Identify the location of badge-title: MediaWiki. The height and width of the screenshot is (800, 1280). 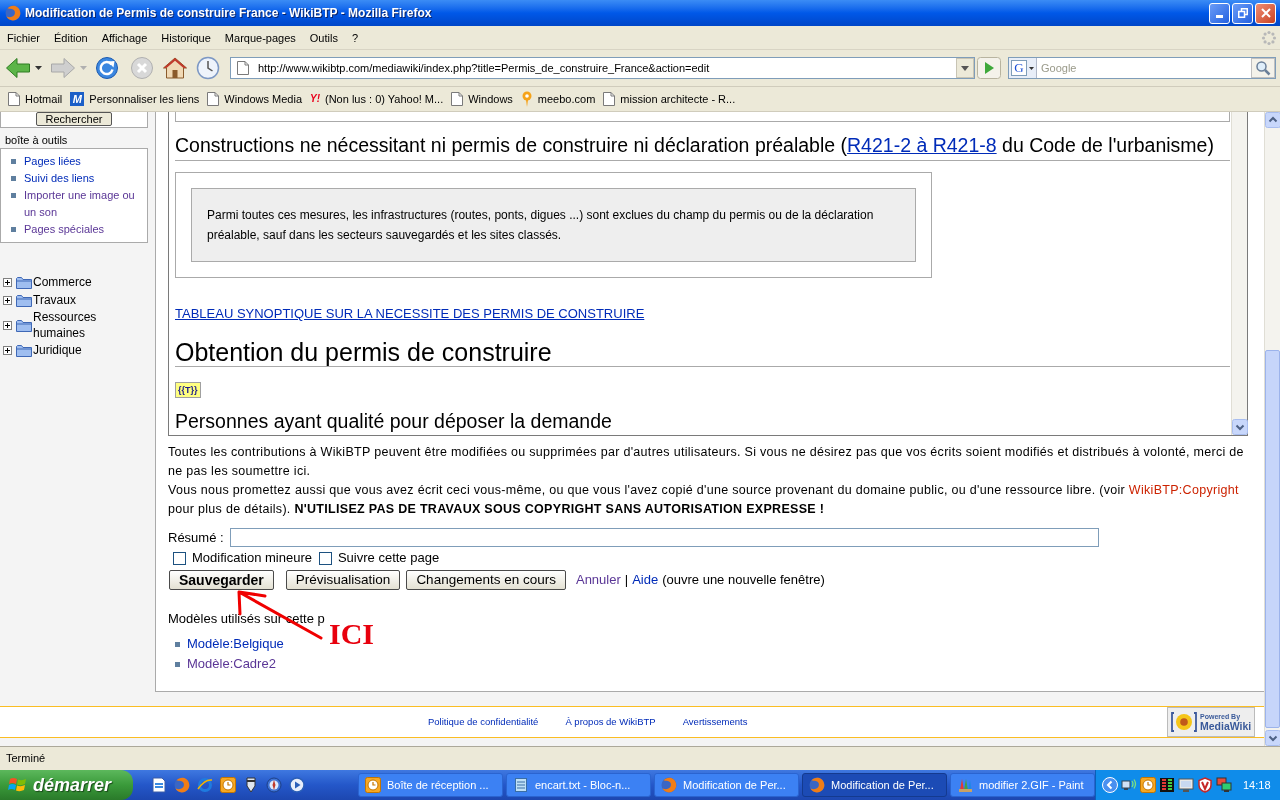
(1226, 726).